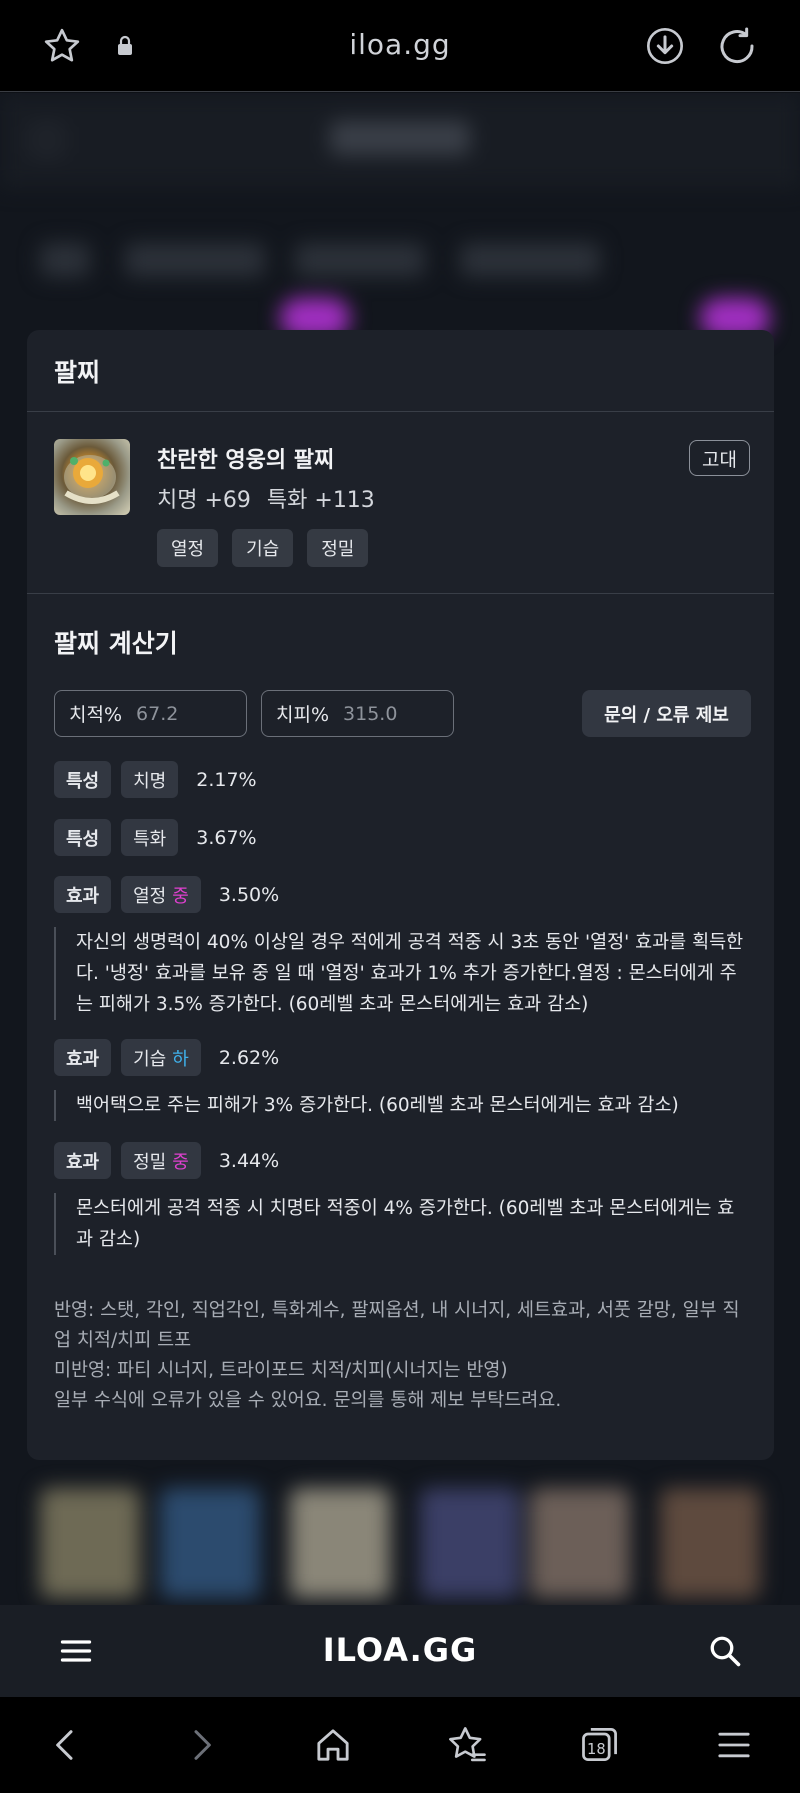 Image resolution: width=800 pixels, height=1793 pixels. I want to click on row-name-chip: 열정 중, so click(161, 894).